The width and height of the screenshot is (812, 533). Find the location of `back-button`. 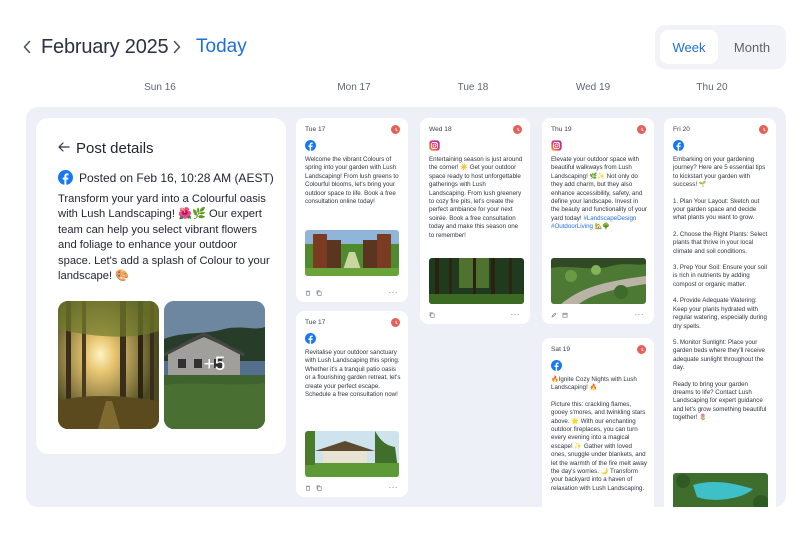

back-button is located at coordinates (64, 147).